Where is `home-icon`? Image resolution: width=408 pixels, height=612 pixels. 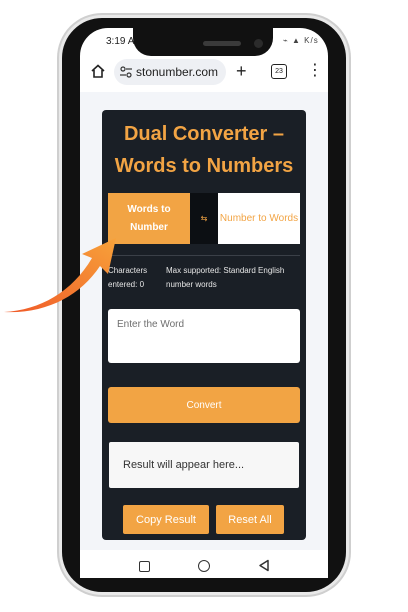
home-icon is located at coordinates (98, 71).